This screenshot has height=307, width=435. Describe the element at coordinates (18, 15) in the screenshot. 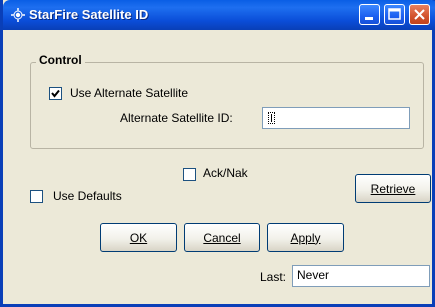

I see `satellite-icon` at that location.